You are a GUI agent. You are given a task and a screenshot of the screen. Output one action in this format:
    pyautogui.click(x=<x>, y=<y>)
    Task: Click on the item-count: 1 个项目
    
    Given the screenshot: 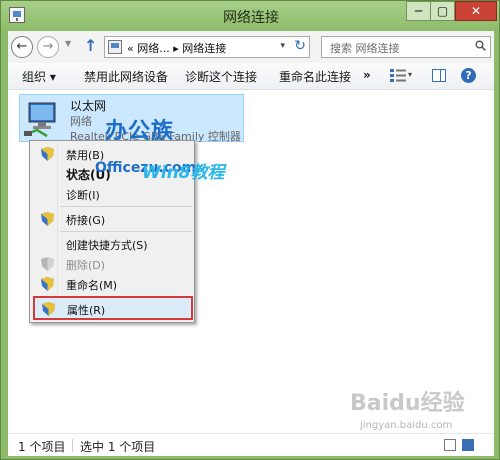 What is the action you would take?
    pyautogui.click(x=42, y=447)
    